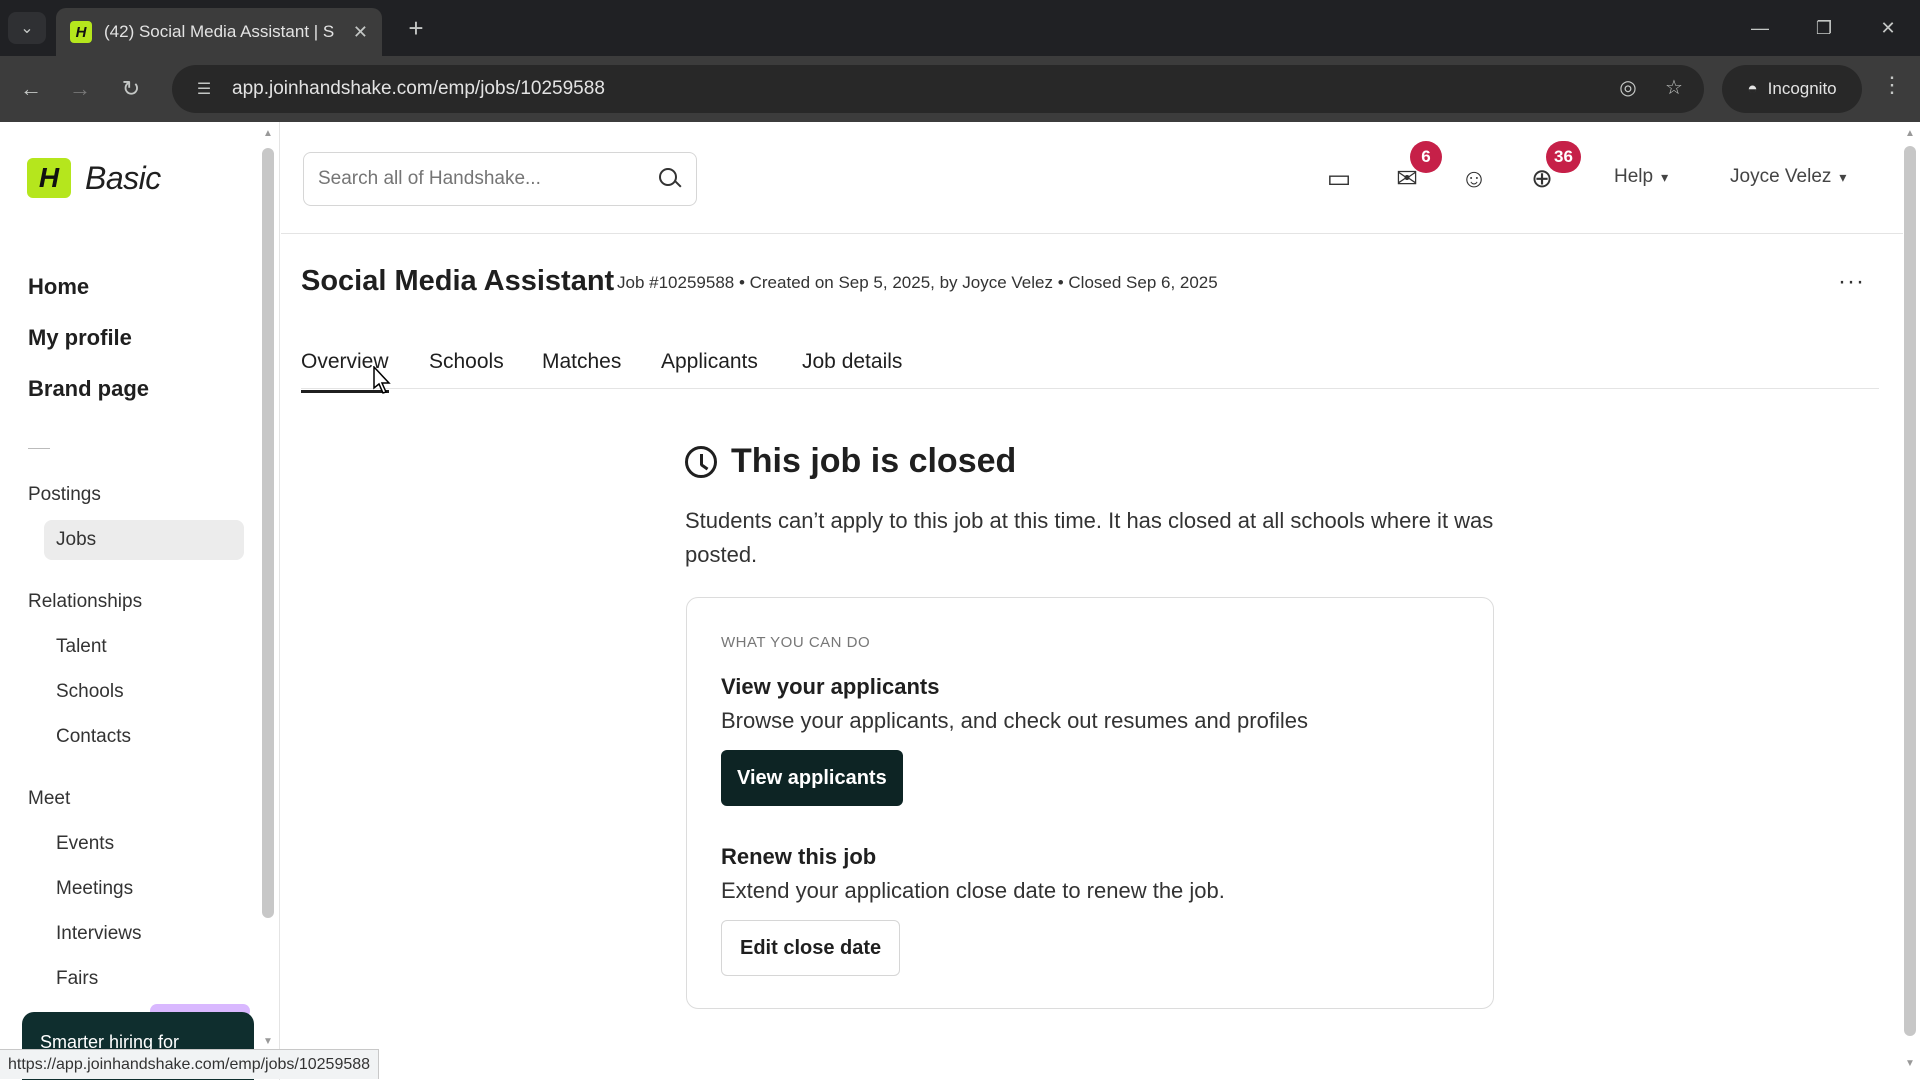 The height and width of the screenshot is (1080, 1920). I want to click on eye-slash-icon: ◎, so click(1628, 87).